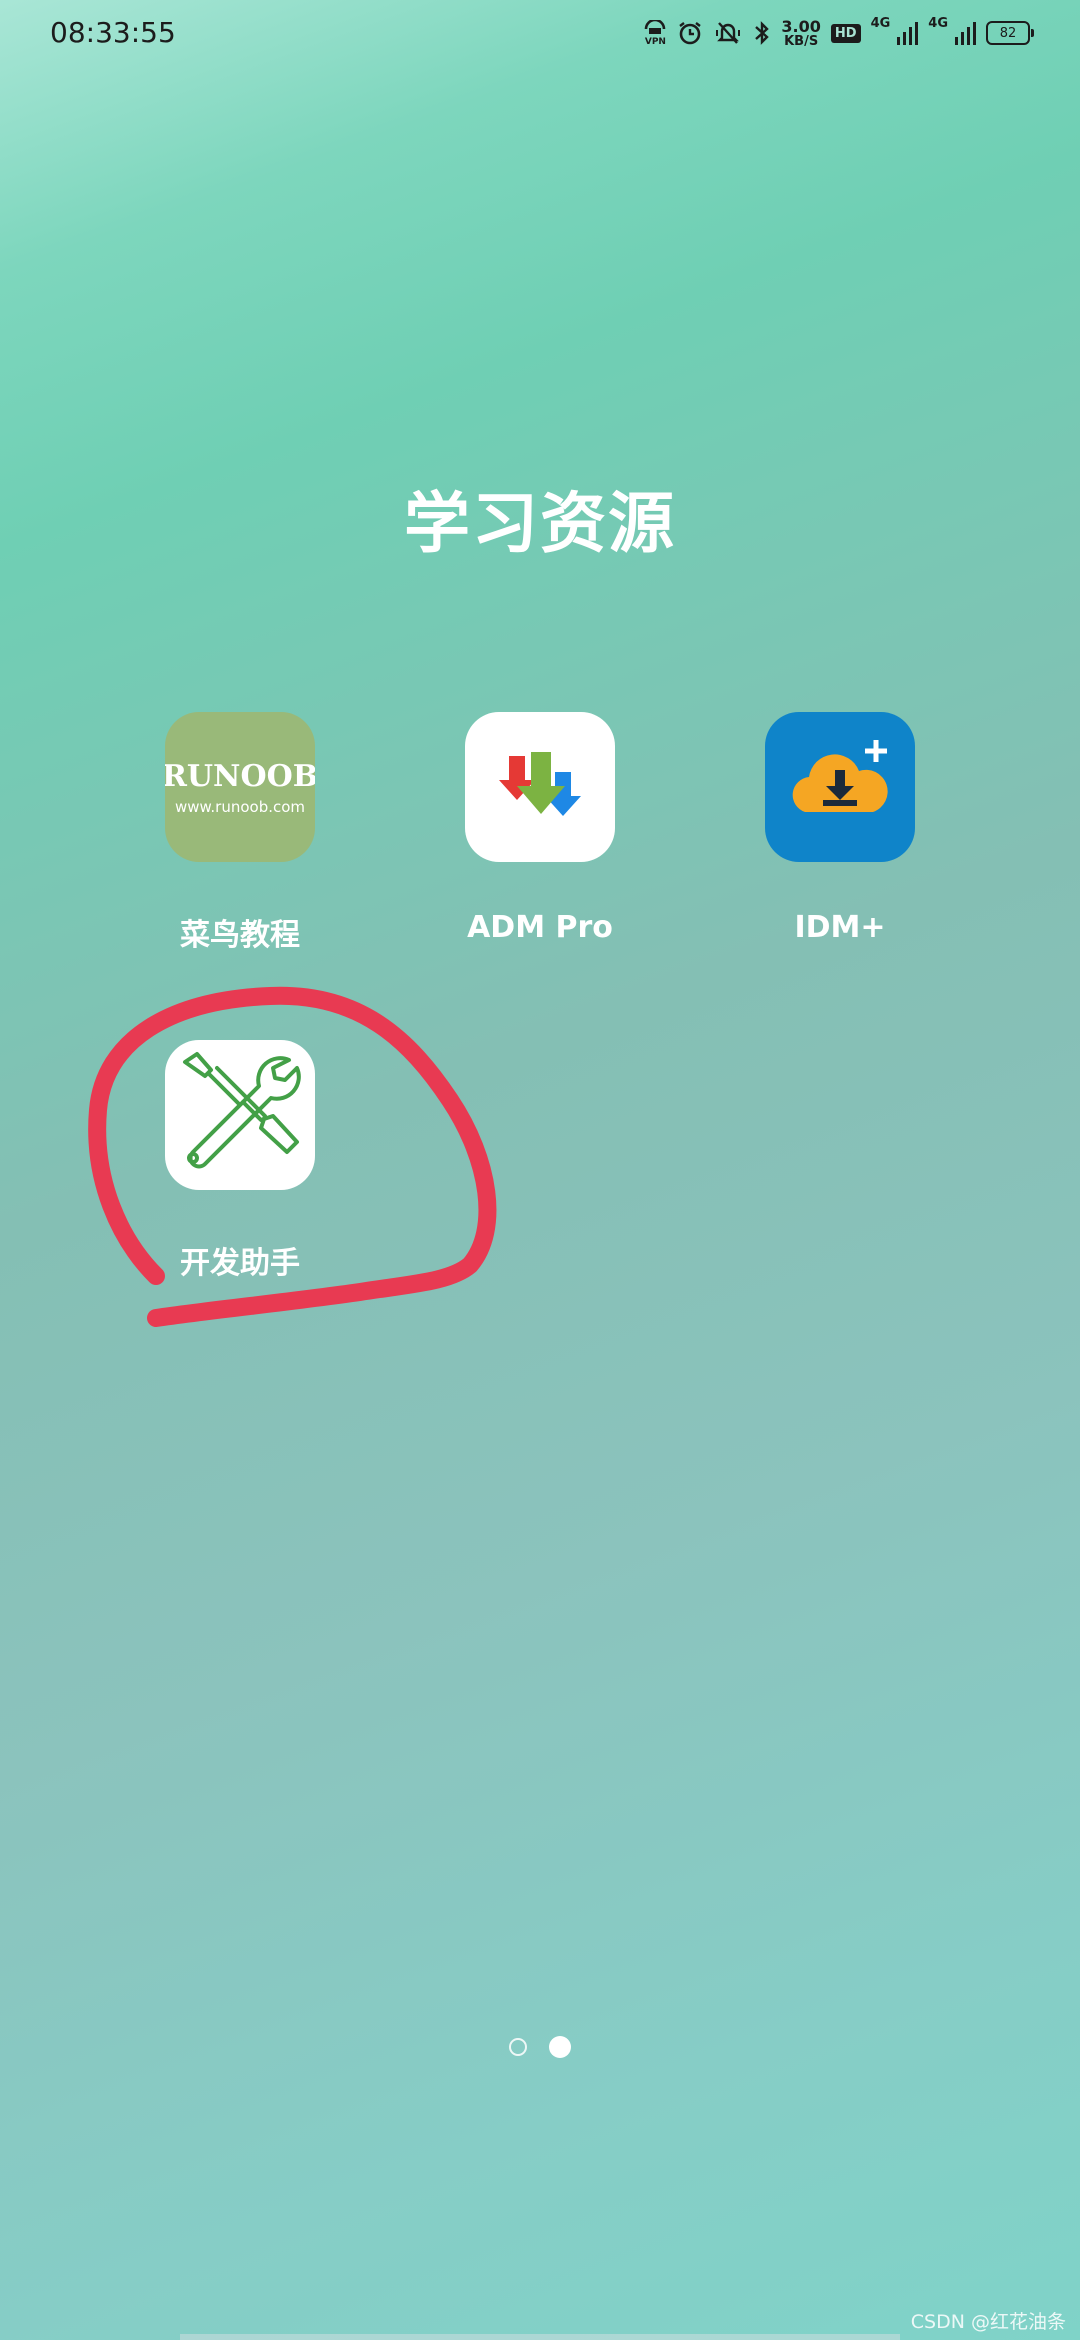  What do you see at coordinates (845, 33) in the screenshot?
I see `hd-badge: HD` at bounding box center [845, 33].